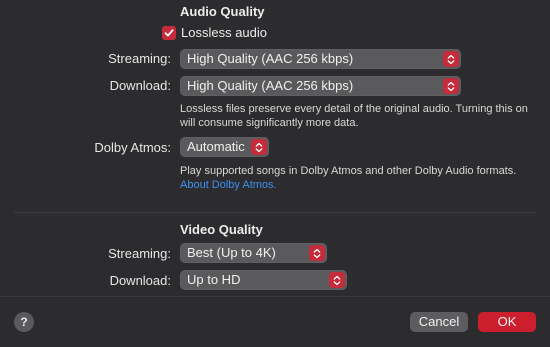 This screenshot has width=550, height=347. Describe the element at coordinates (139, 253) in the screenshot. I see `video-streaming-label: Streaming:` at that location.